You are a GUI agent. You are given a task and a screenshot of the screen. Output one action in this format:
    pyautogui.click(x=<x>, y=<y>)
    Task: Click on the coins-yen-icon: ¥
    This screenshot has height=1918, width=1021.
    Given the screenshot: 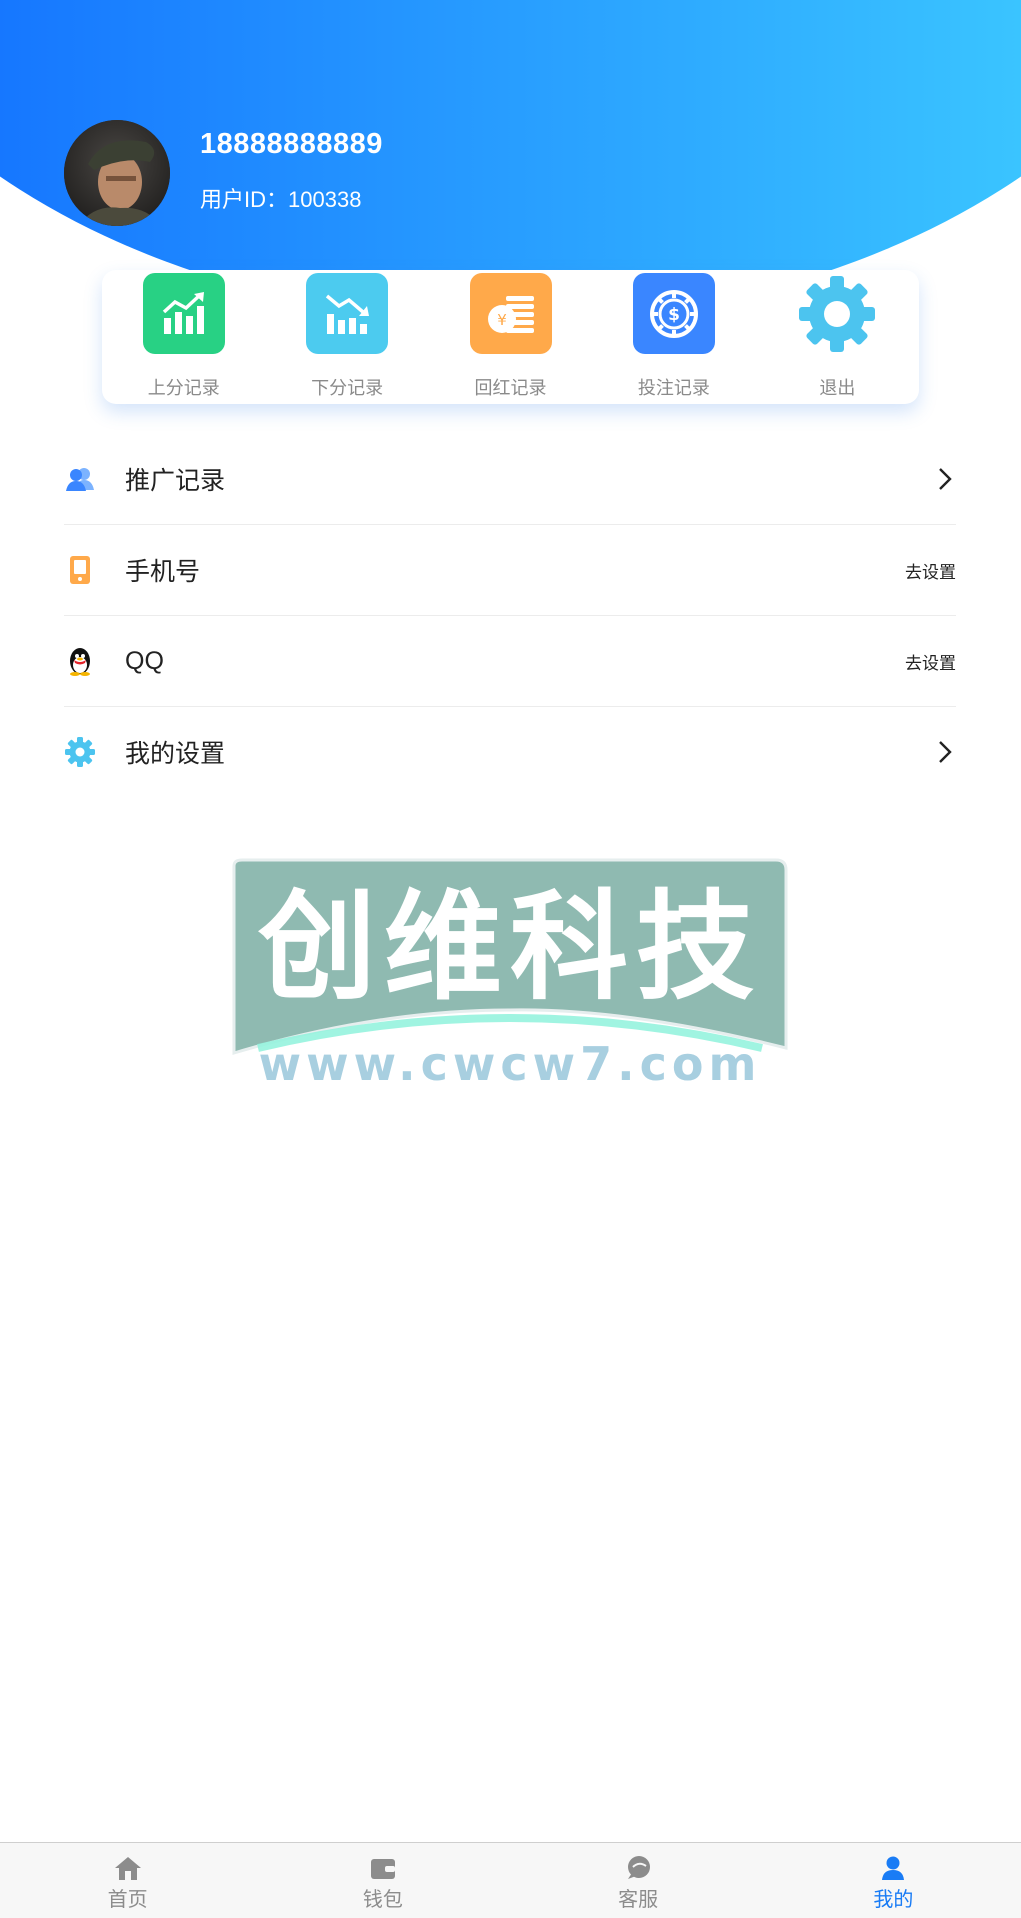 What is the action you would take?
    pyautogui.click(x=510, y=313)
    